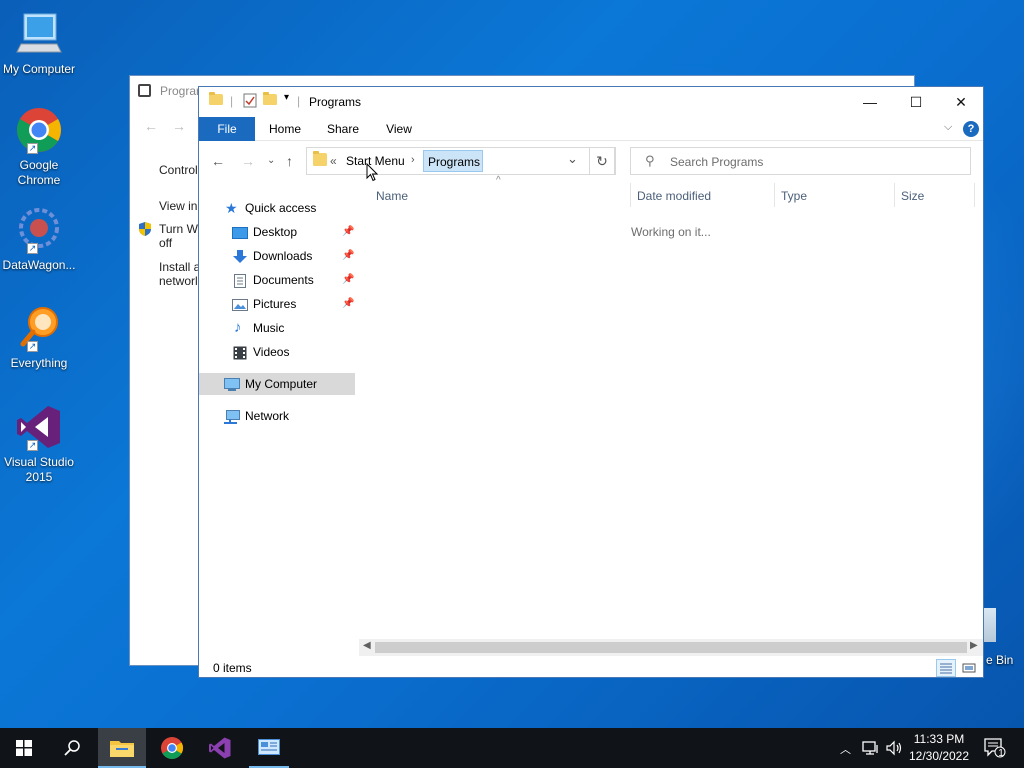  What do you see at coordinates (602, 161) in the screenshot?
I see `refresh-button: ↻` at bounding box center [602, 161].